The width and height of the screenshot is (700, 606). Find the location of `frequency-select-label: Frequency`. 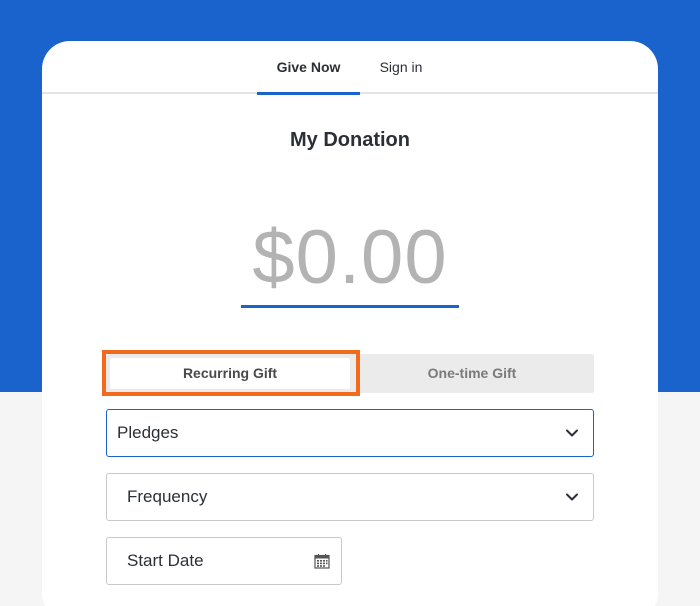

frequency-select-label: Frequency is located at coordinates (167, 496).